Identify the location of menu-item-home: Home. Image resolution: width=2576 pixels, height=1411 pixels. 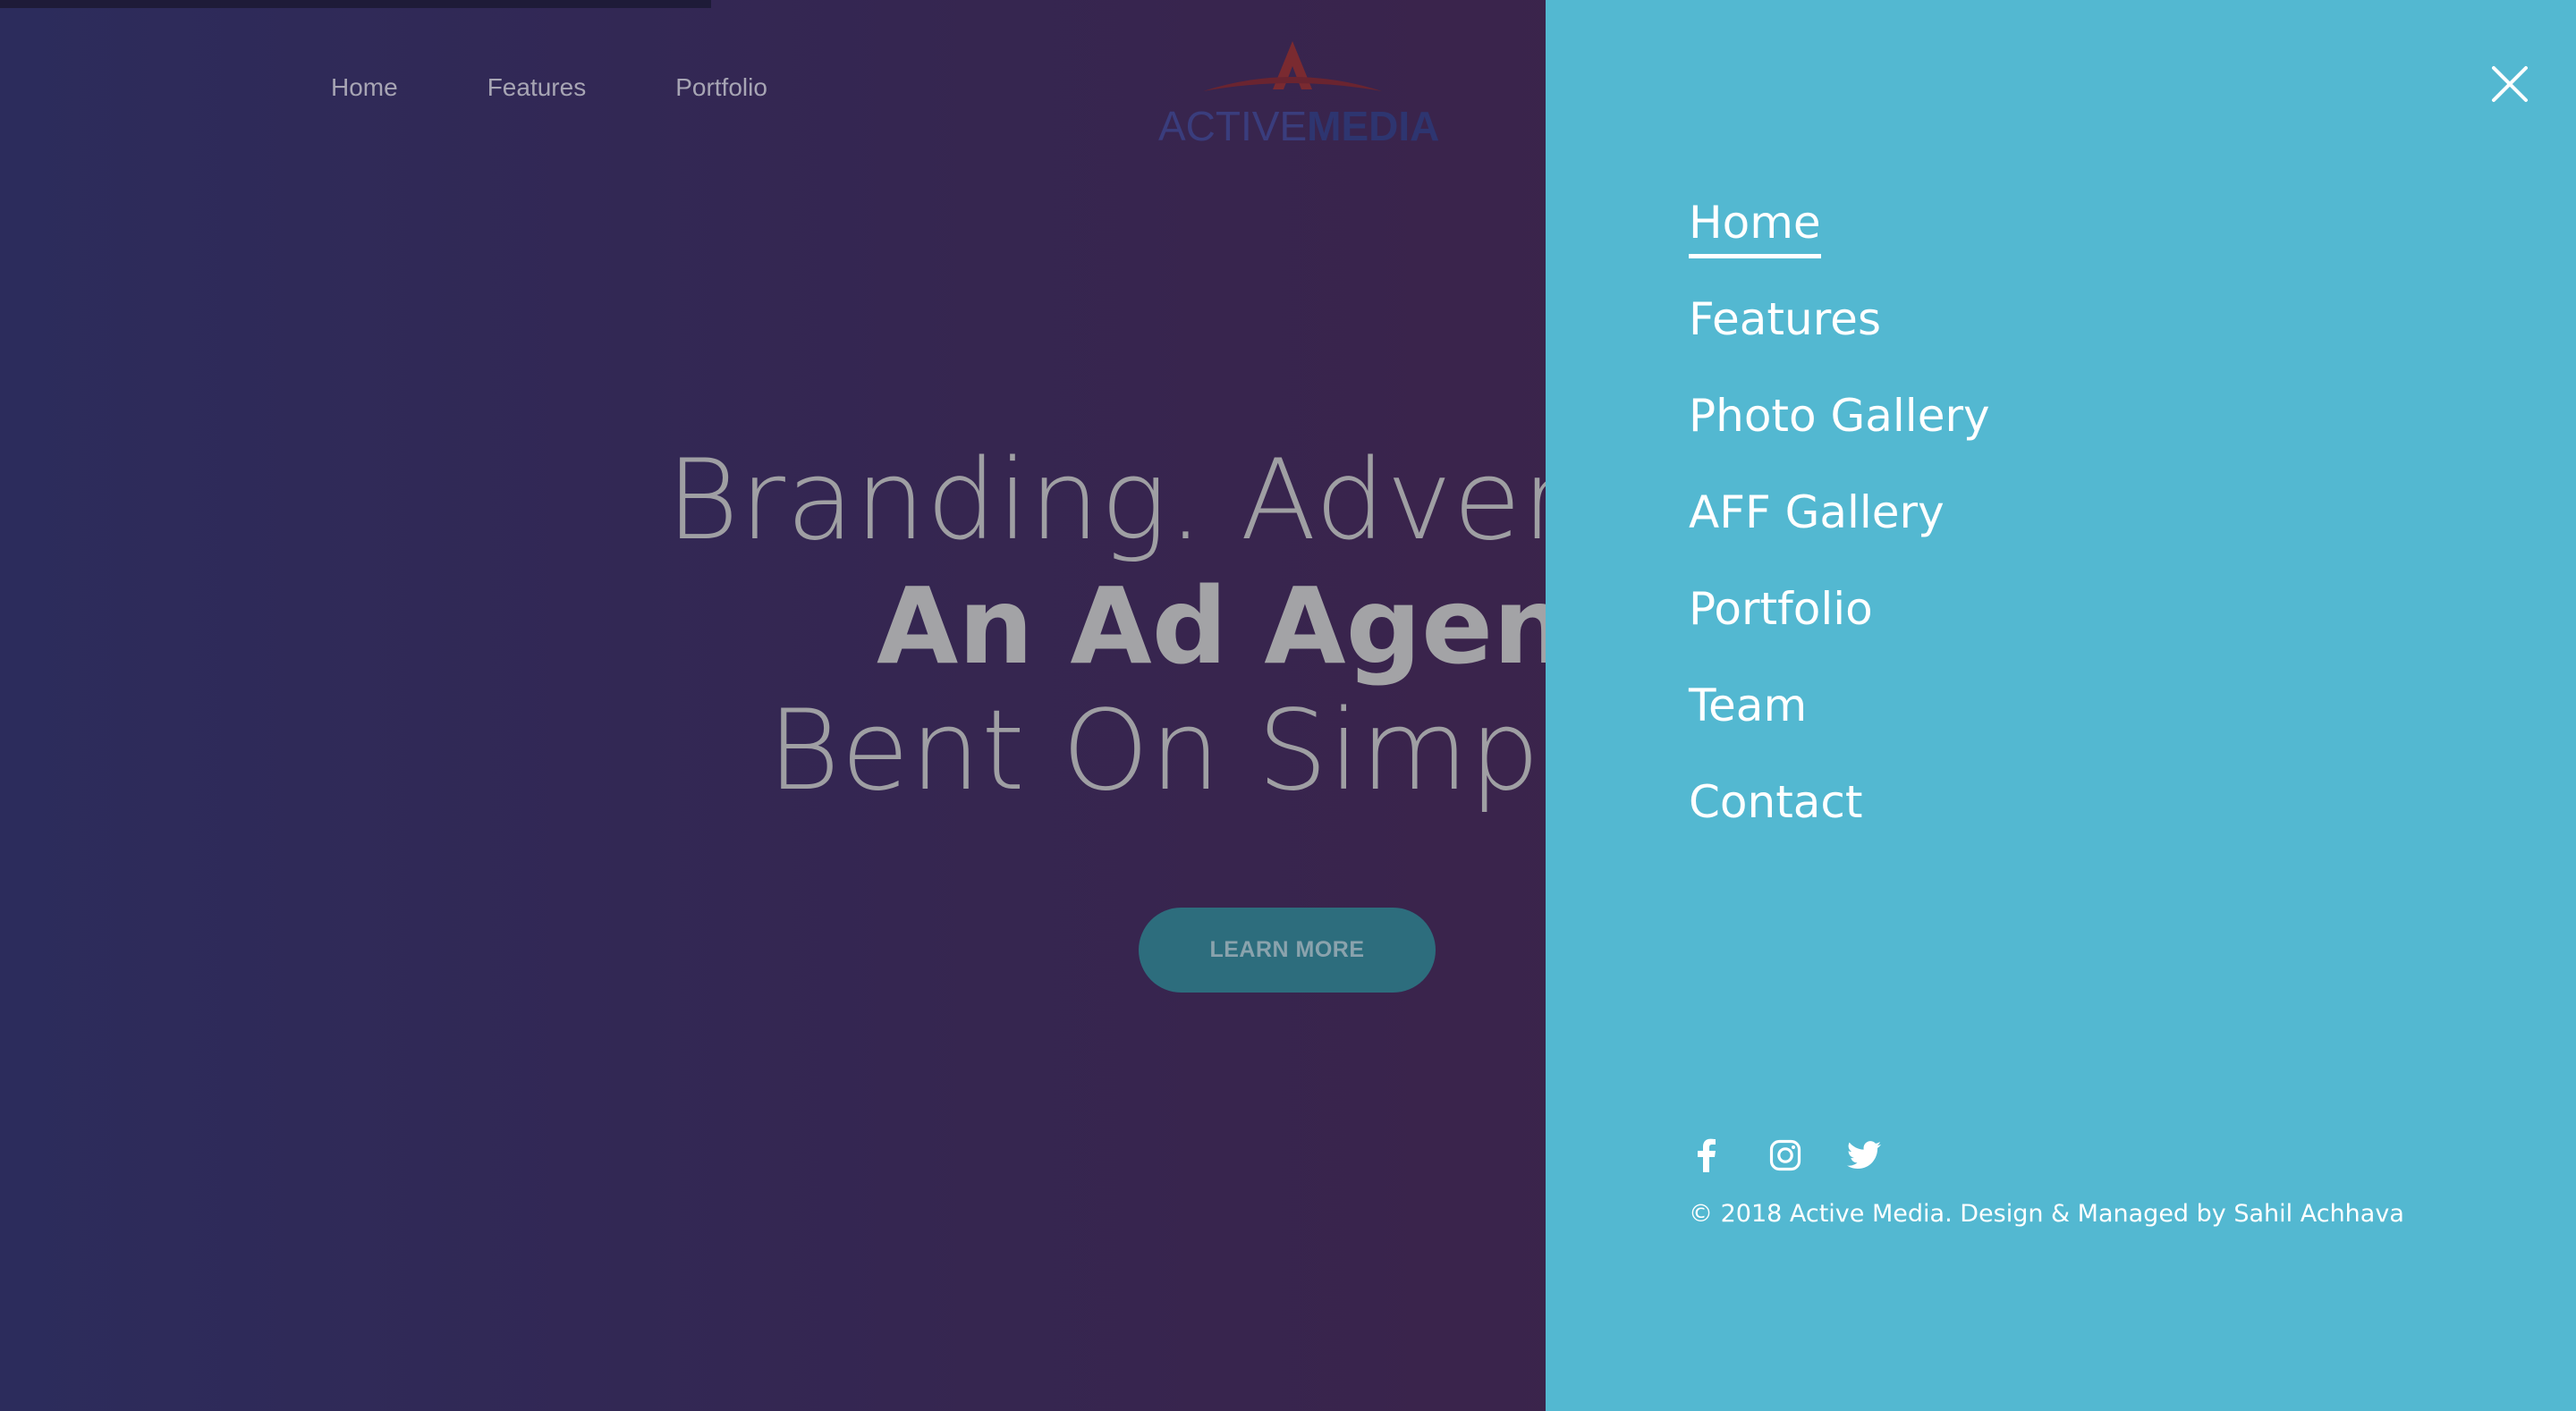
(1755, 227).